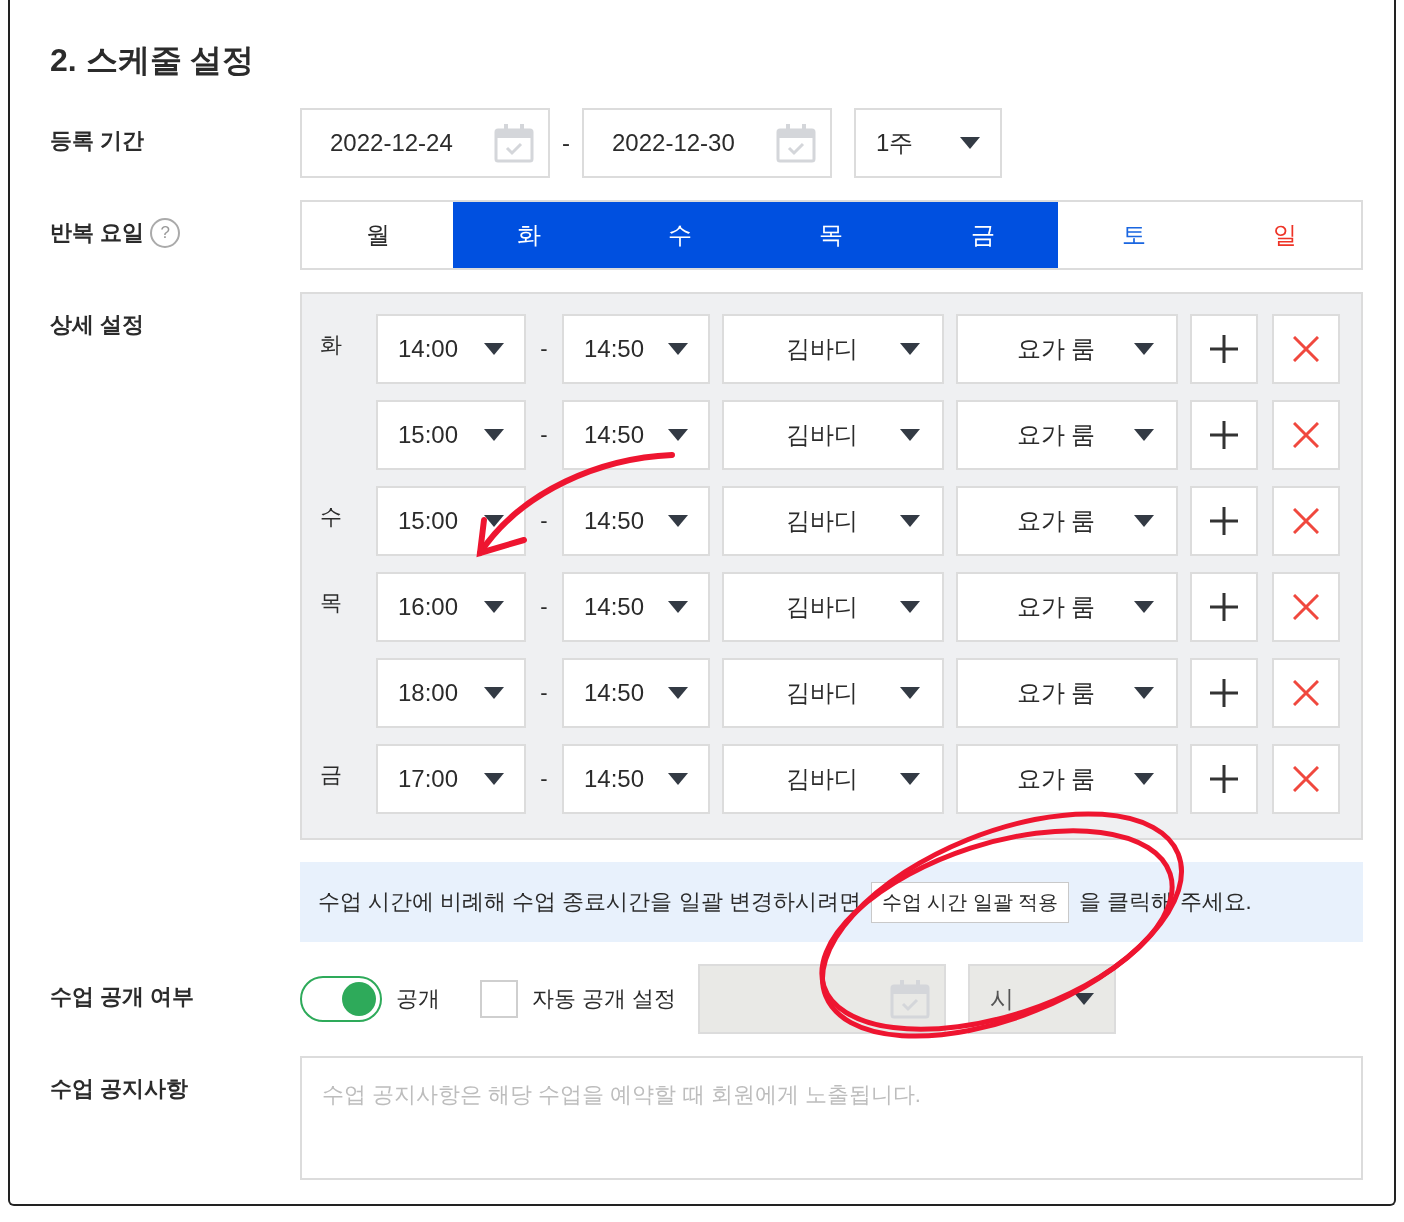 This screenshot has height=1222, width=1404. What do you see at coordinates (831, 235) in the screenshot?
I see `weekday-tab: 목` at bounding box center [831, 235].